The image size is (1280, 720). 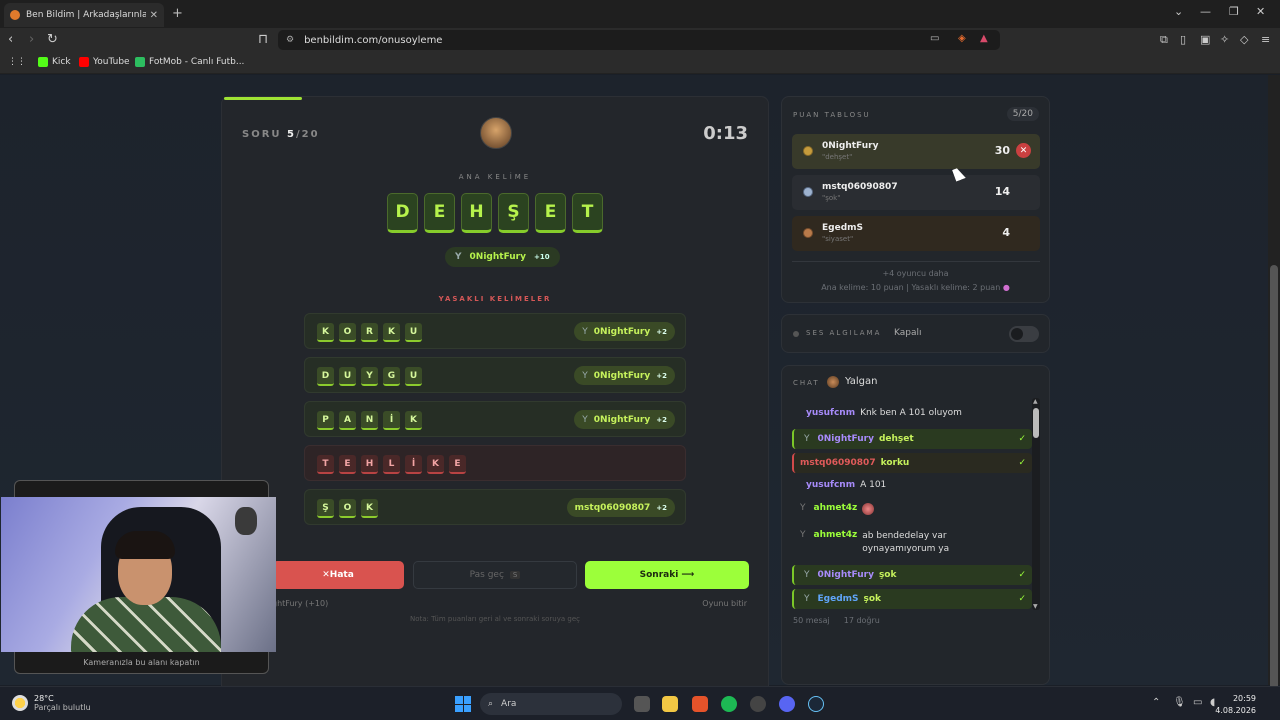 What do you see at coordinates (670, 704) in the screenshot?
I see `file-explorer-icon` at bounding box center [670, 704].